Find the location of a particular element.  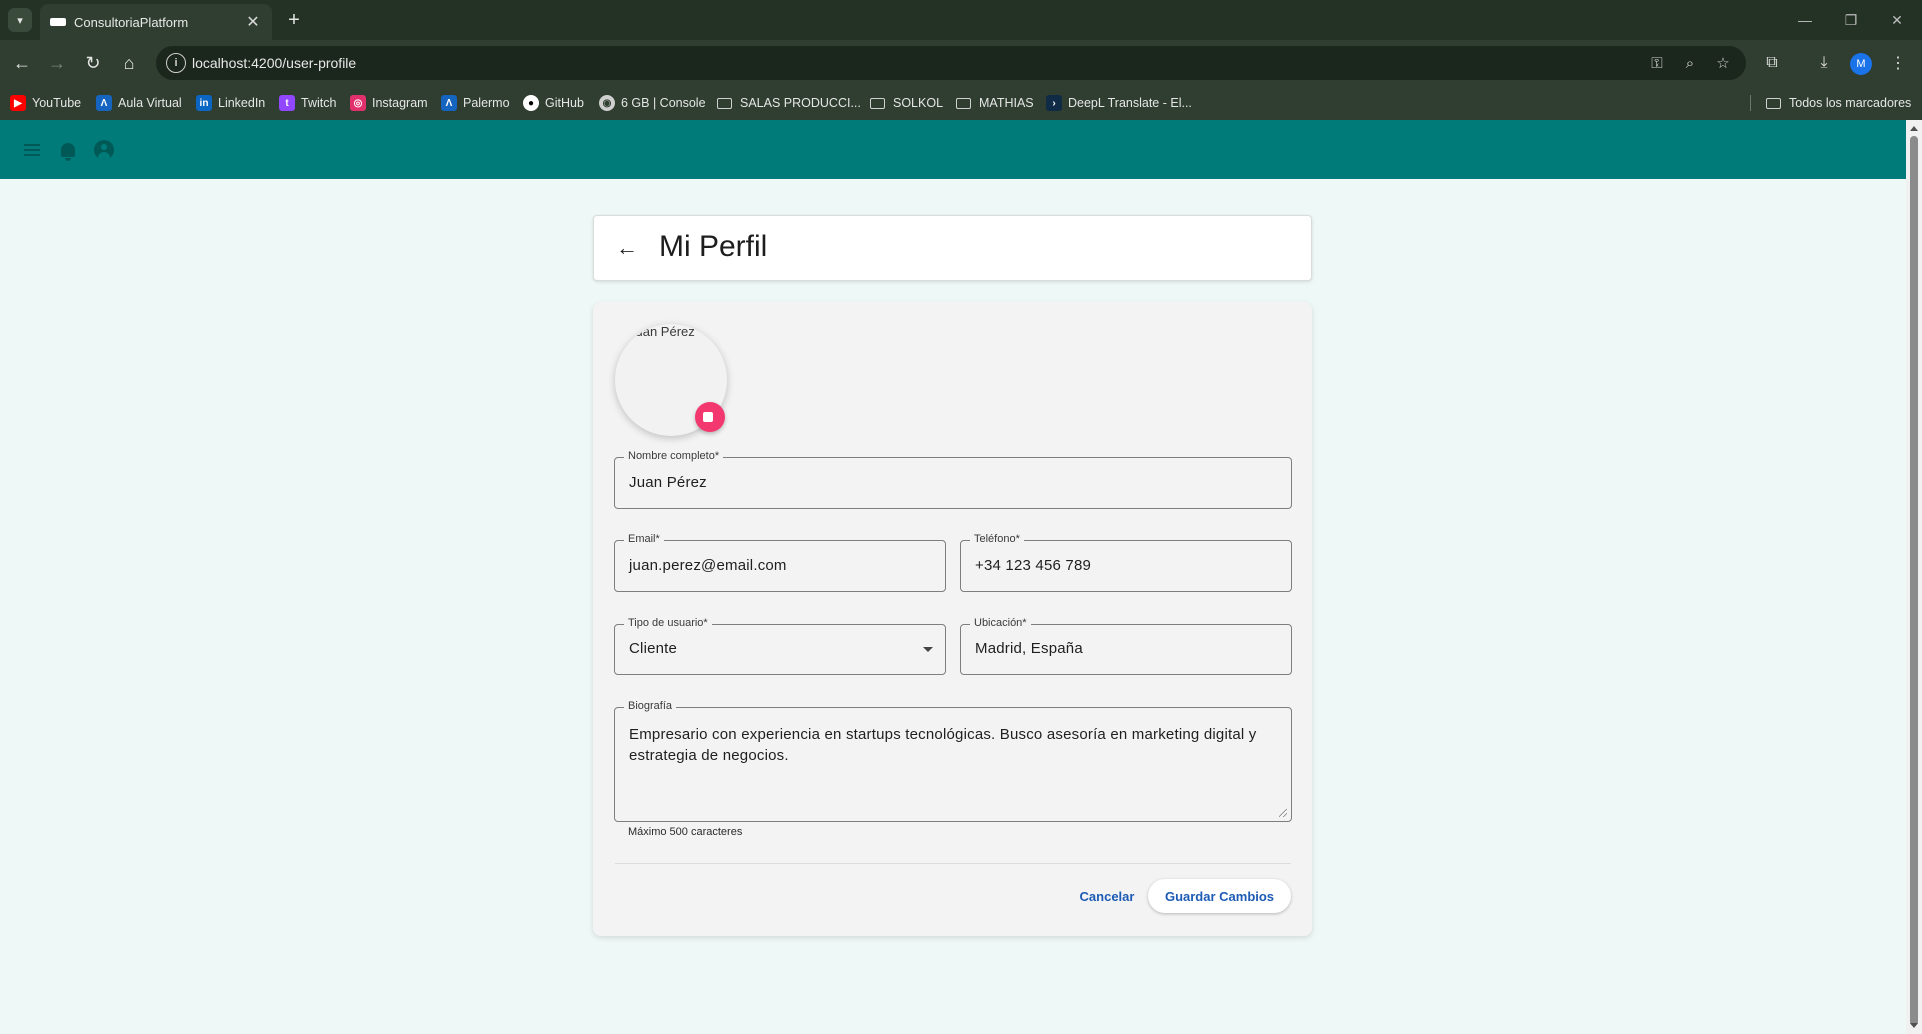

resize-handle-icon is located at coordinates (1283, 813).